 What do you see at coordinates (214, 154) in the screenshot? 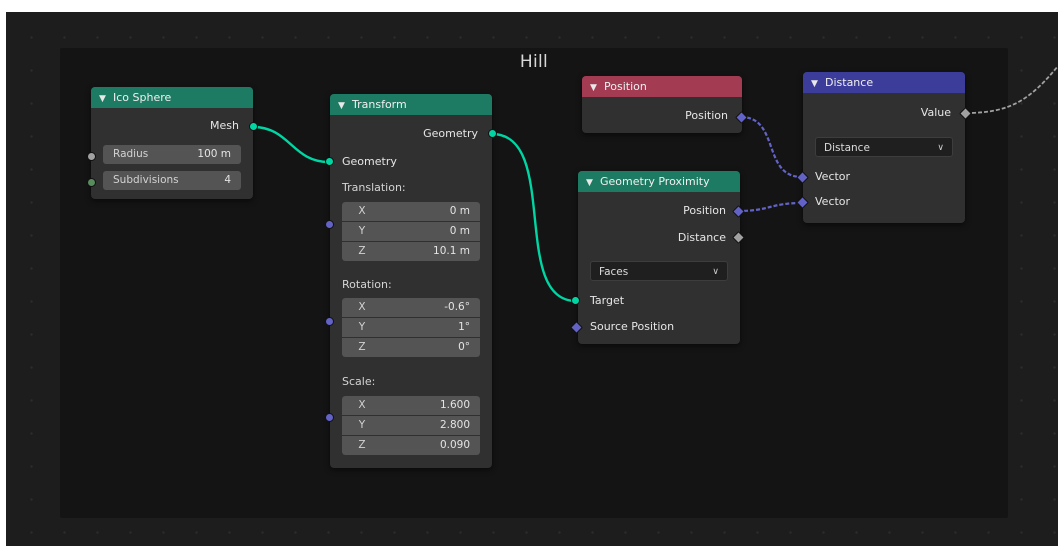
I see `field-value: 100 m` at bounding box center [214, 154].